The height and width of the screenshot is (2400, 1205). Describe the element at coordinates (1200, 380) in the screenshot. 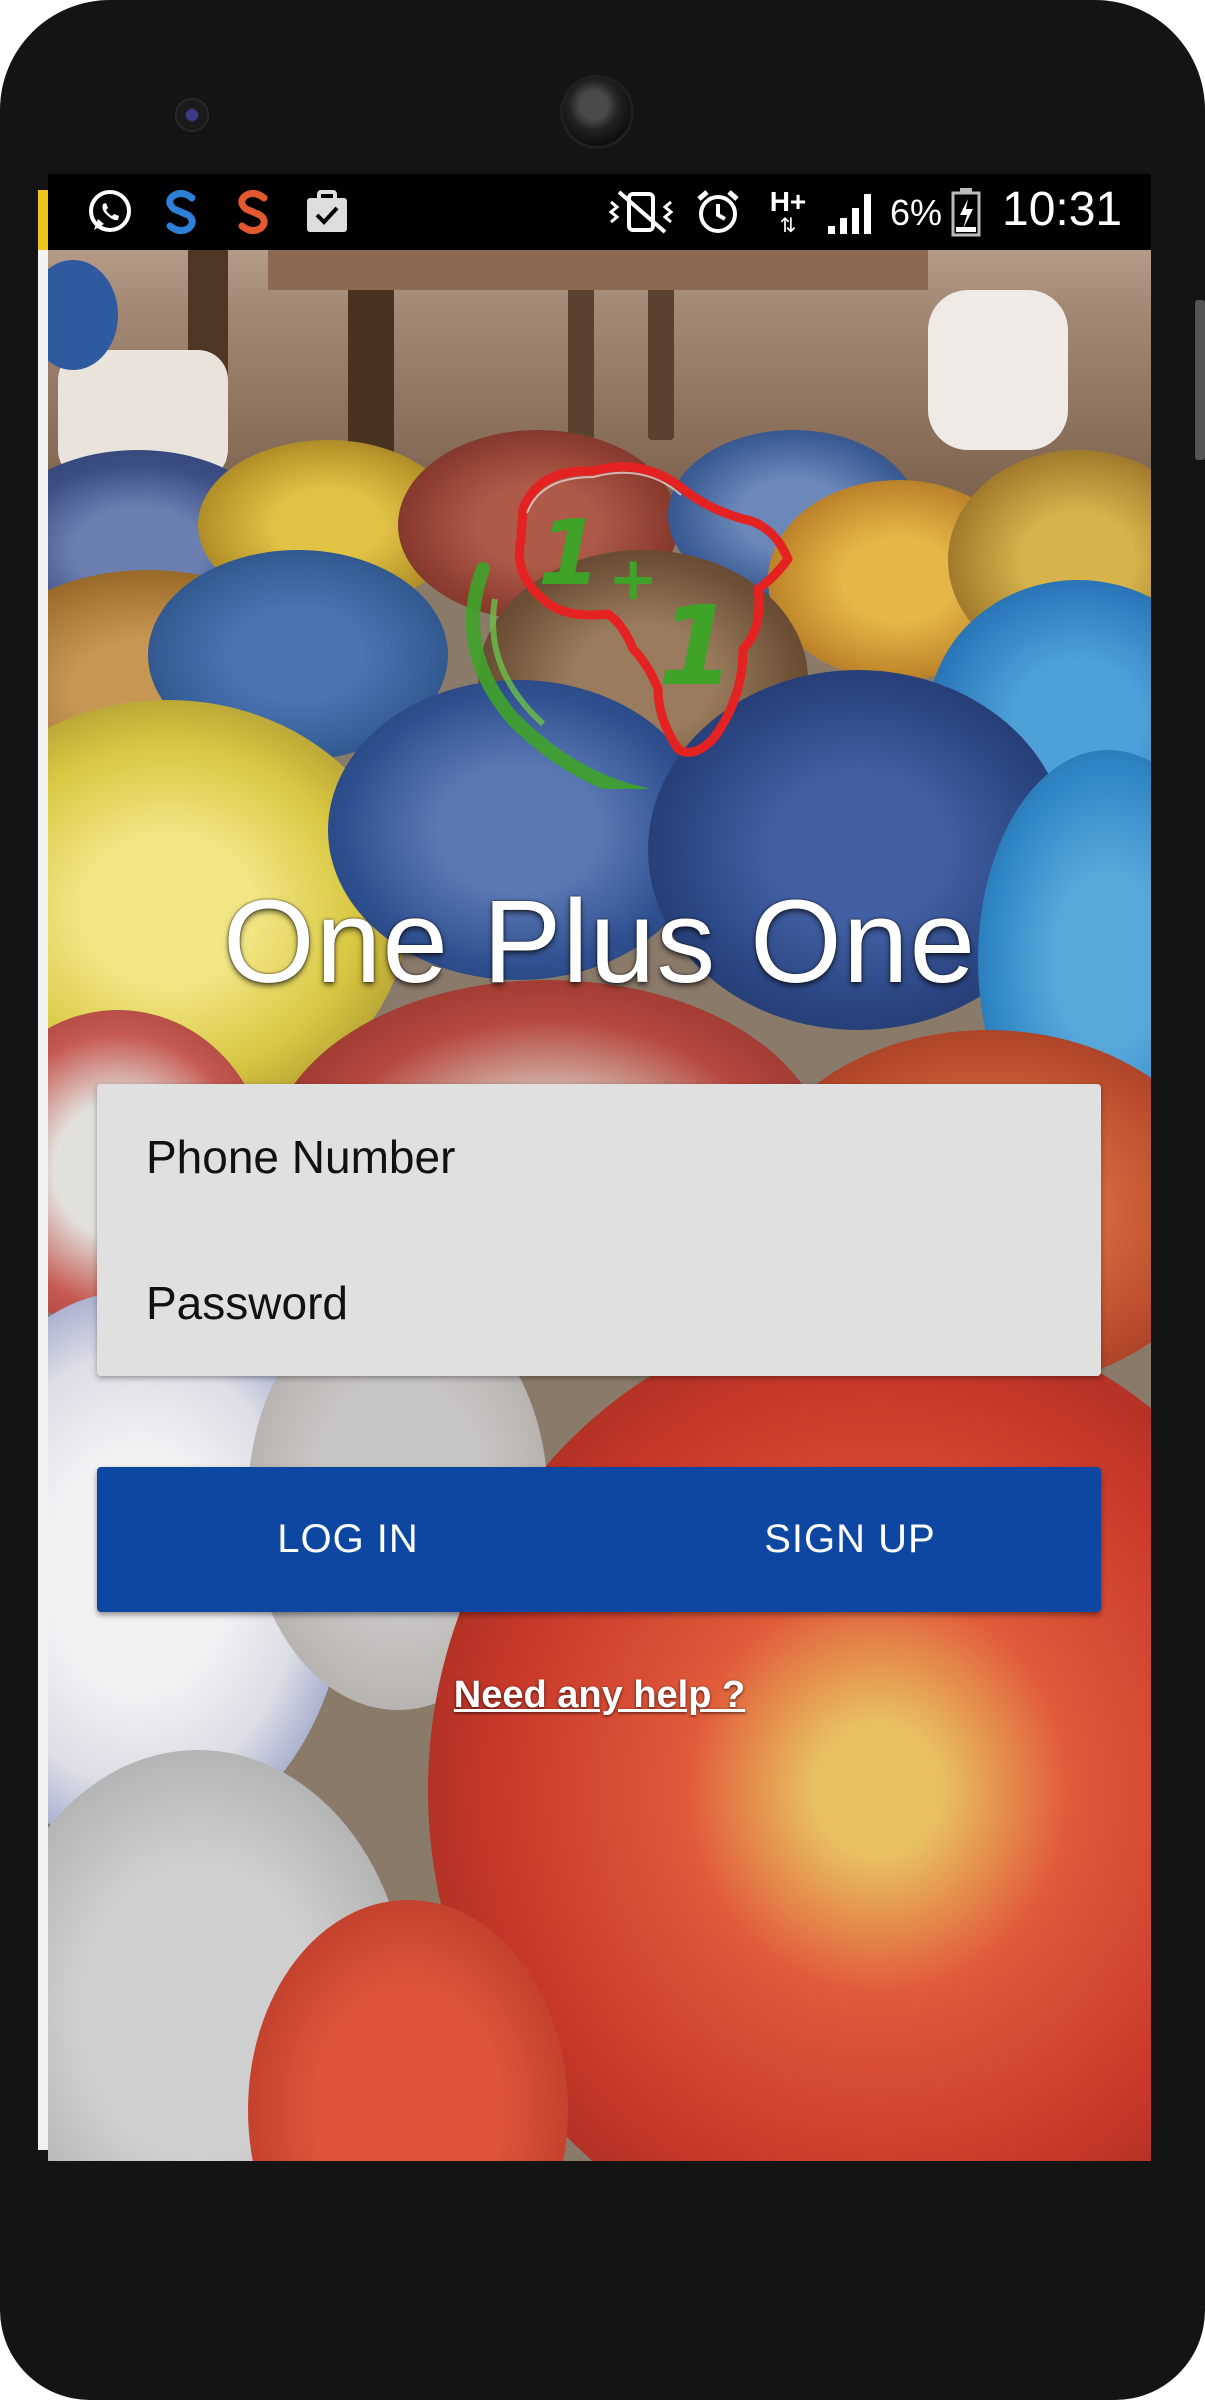

I see `phone-side-button` at that location.